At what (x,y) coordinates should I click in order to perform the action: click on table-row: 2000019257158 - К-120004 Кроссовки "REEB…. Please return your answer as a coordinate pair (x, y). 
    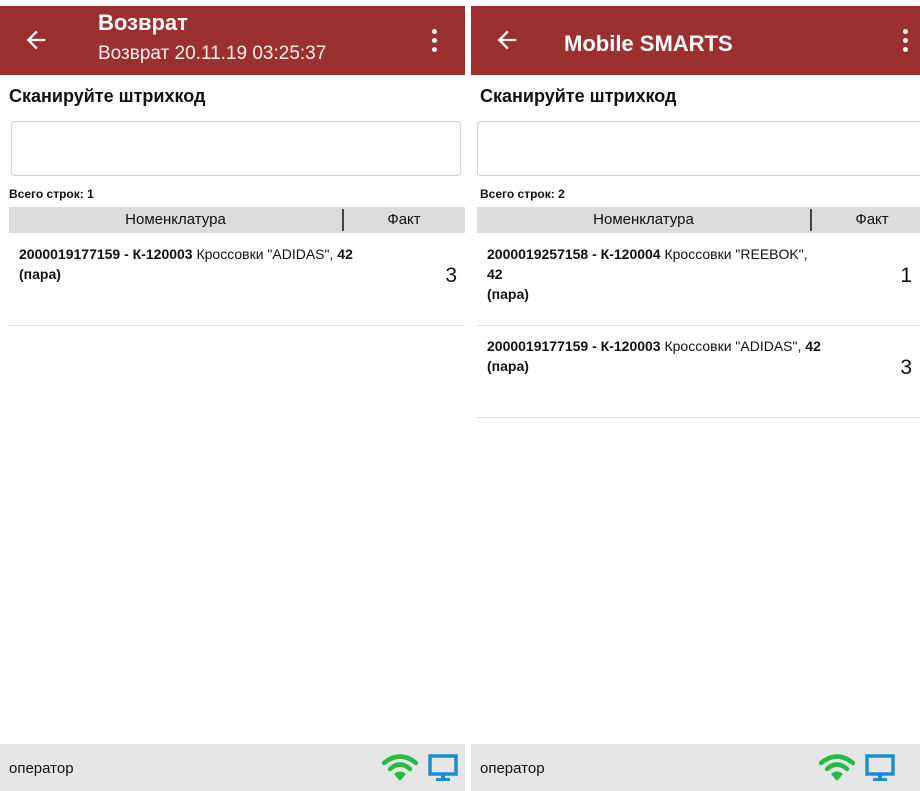
    Looking at the image, I should click on (698, 280).